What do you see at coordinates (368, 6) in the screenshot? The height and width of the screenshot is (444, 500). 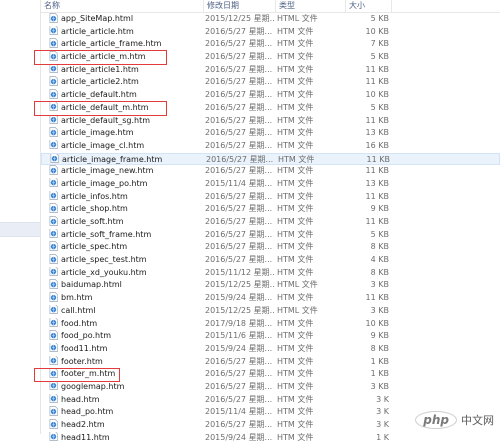 I see `column-header-size: 大小` at bounding box center [368, 6].